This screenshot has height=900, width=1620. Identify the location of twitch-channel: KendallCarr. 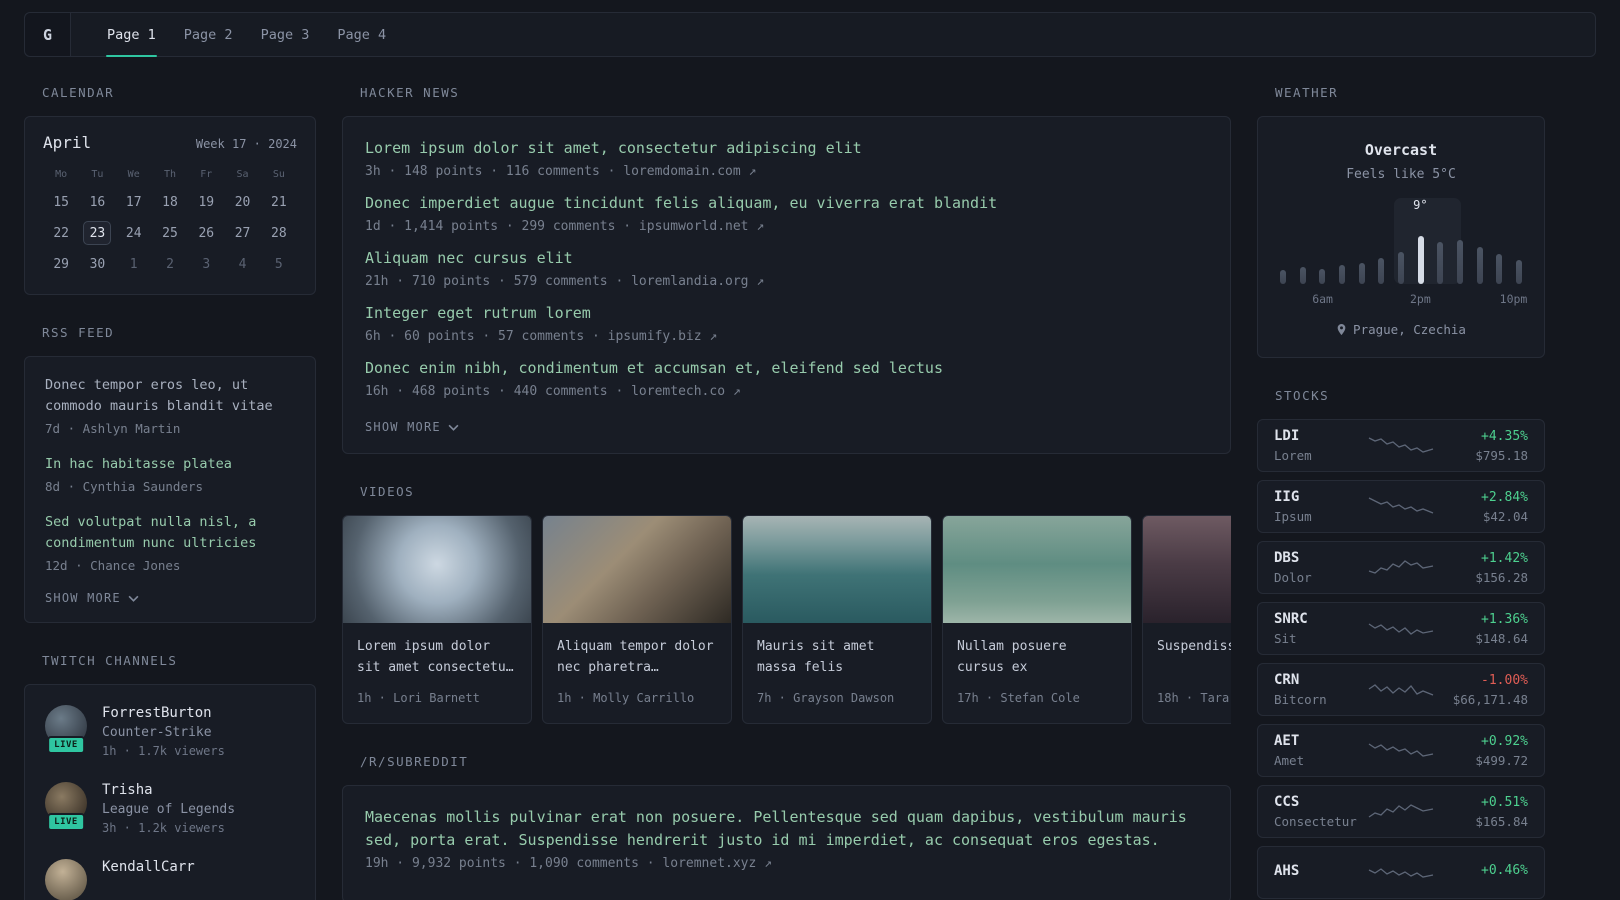
(170, 879).